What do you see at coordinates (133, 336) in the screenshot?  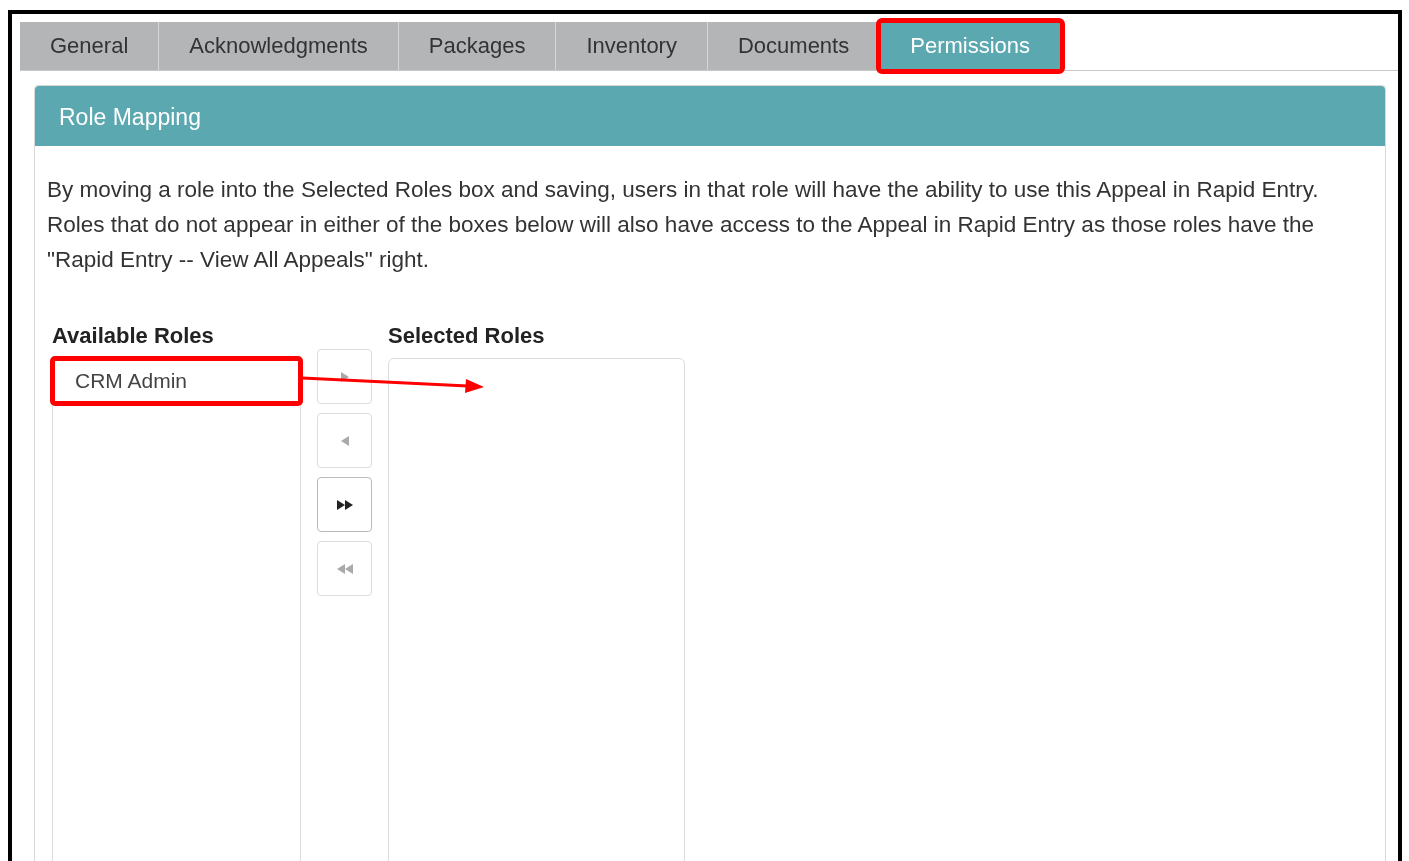 I see `list-label: Available Roles` at bounding box center [133, 336].